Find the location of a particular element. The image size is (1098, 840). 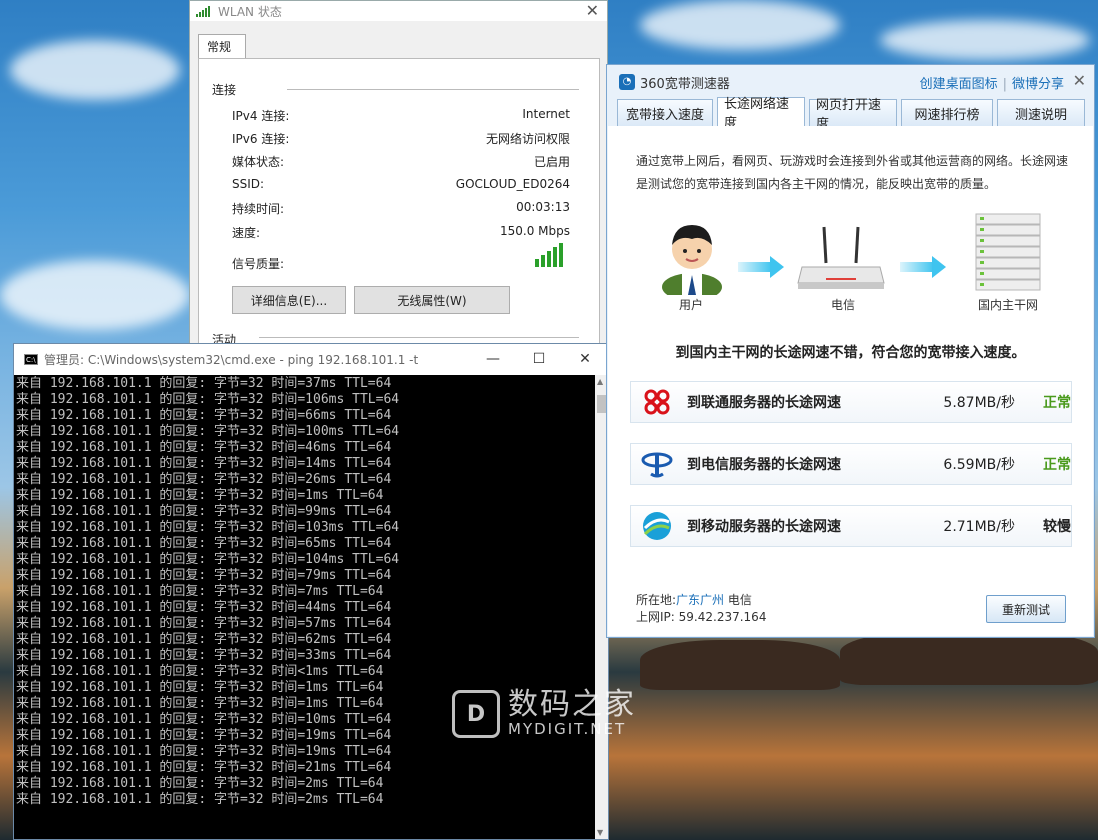

server-rack-icon is located at coordinates (1008, 252).